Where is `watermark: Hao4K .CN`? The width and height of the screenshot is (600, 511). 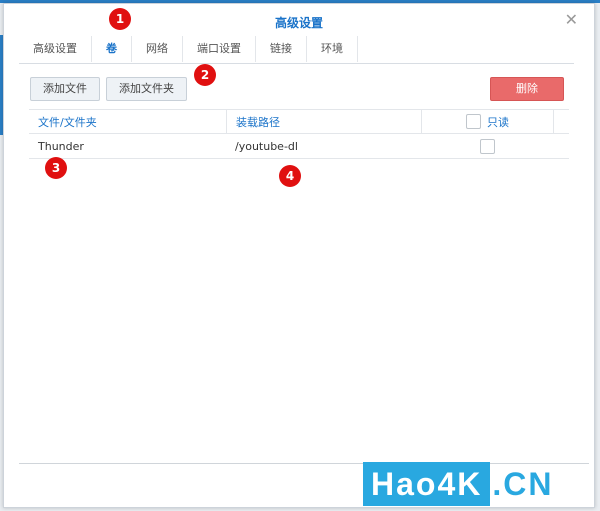
watermark: Hao4K .CN is located at coordinates (458, 484).